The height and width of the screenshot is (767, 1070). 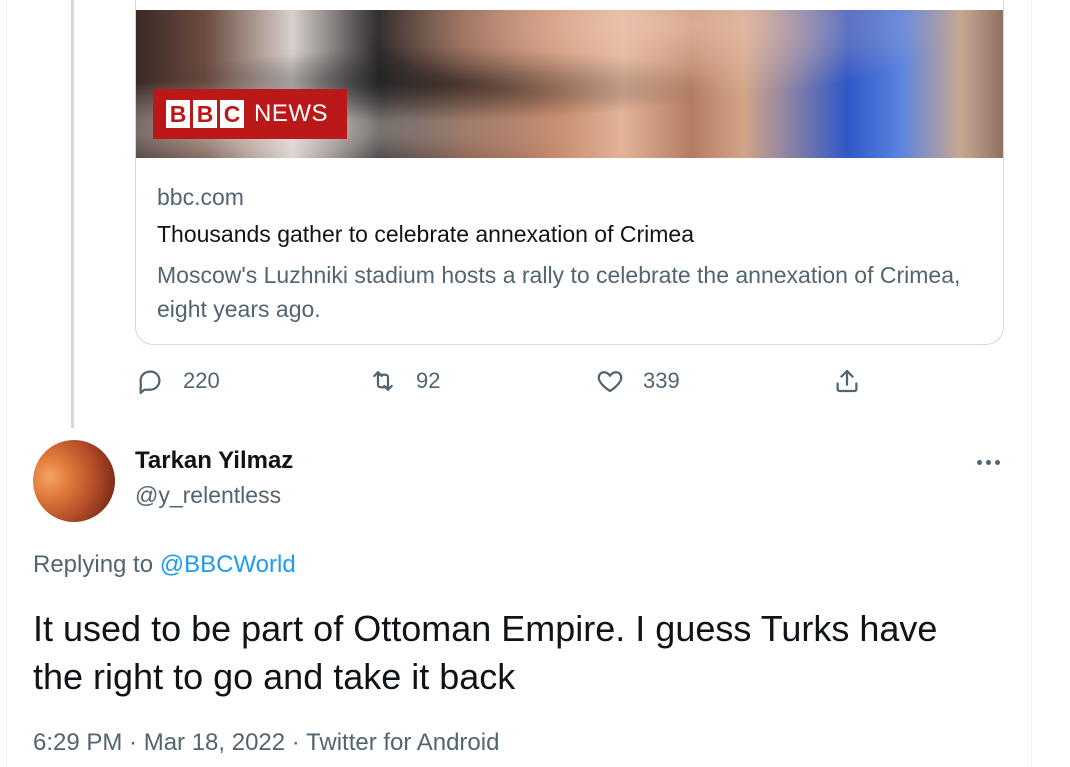 What do you see at coordinates (228, 564) in the screenshot?
I see `replying-to-link: @BBCWorld` at bounding box center [228, 564].